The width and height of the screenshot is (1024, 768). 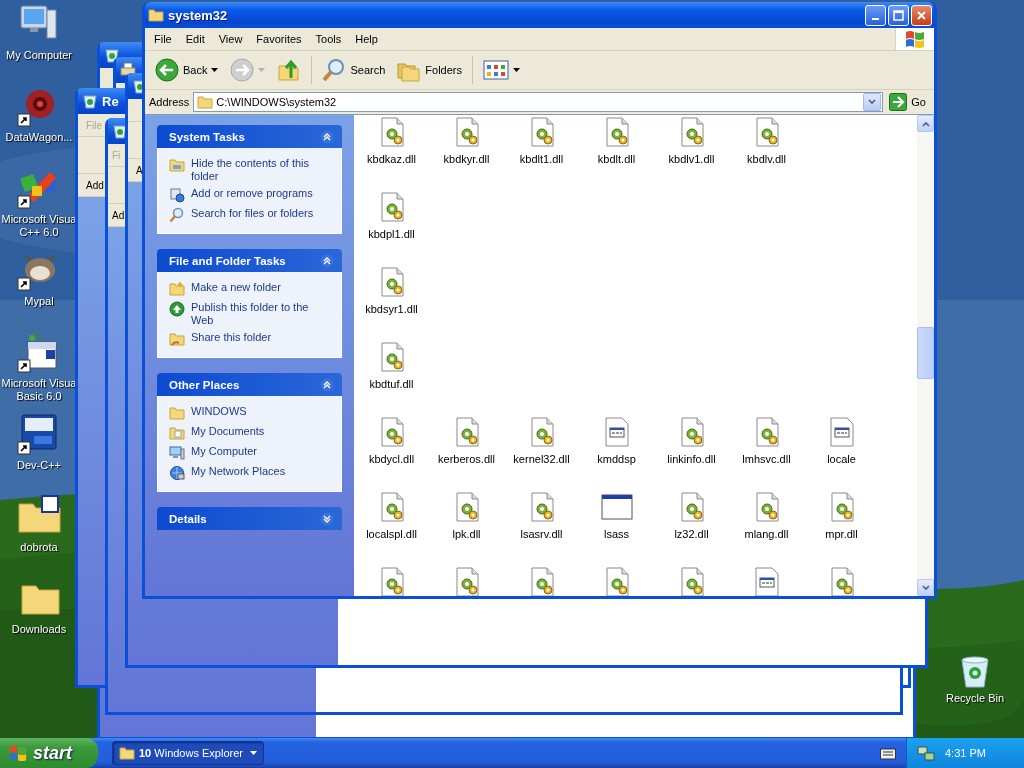 What do you see at coordinates (888, 753) in the screenshot?
I see `keyboard-icon` at bounding box center [888, 753].